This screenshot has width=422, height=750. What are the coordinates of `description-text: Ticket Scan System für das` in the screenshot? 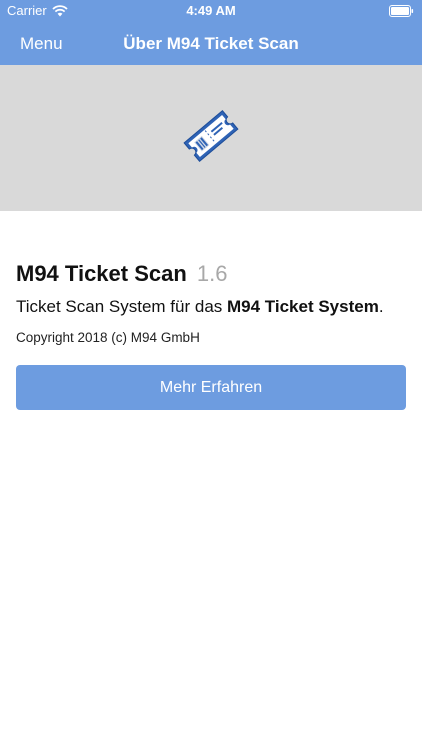 It's located at (121, 306).